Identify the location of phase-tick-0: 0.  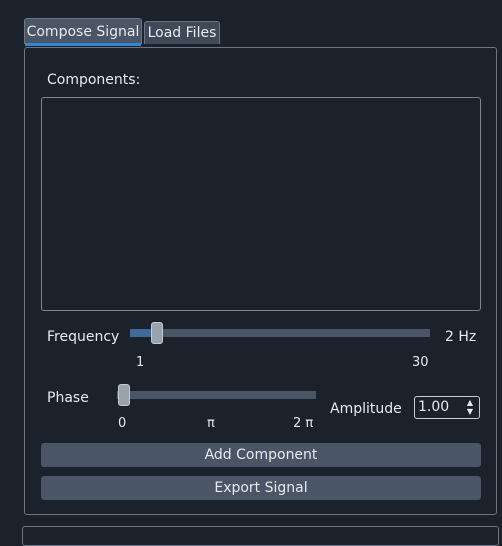
(122, 423).